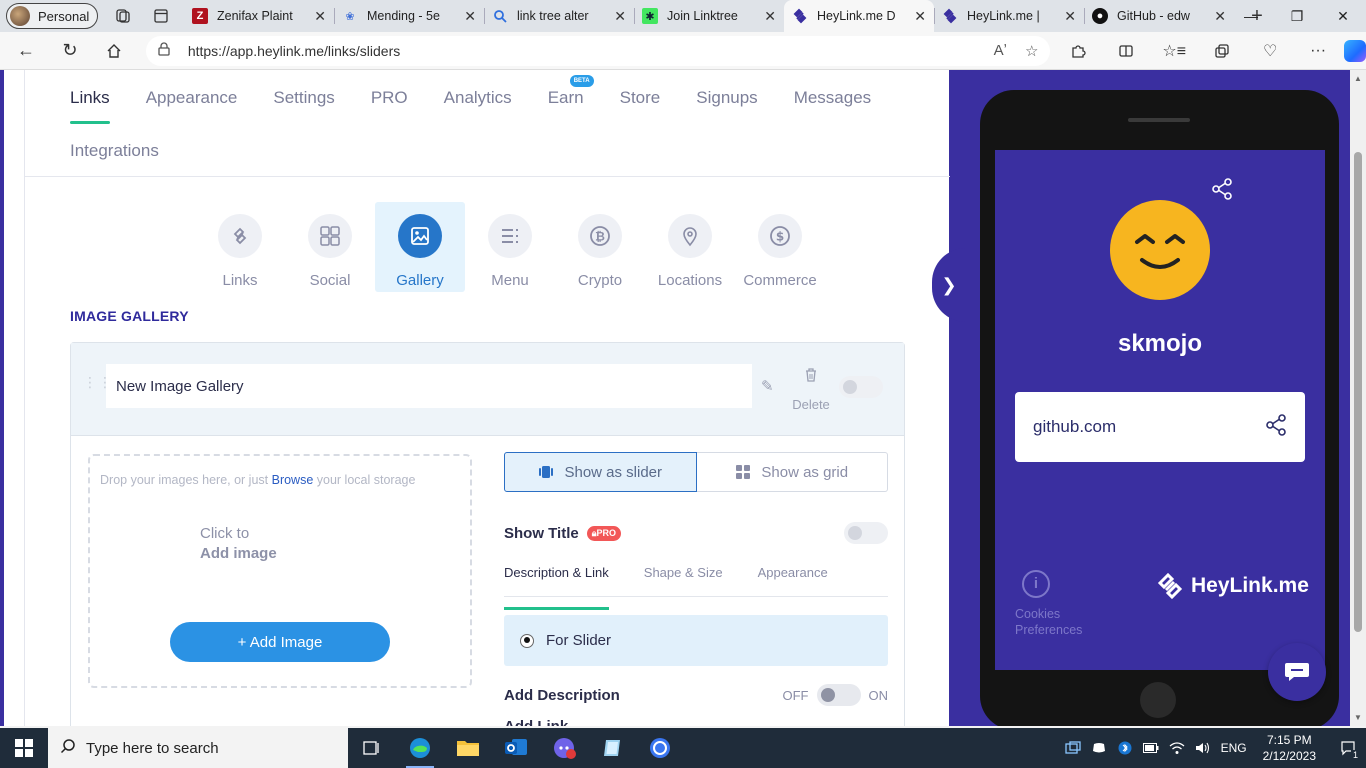 The width and height of the screenshot is (1366, 768). Describe the element at coordinates (510, 280) in the screenshot. I see `category-label: Menu` at that location.